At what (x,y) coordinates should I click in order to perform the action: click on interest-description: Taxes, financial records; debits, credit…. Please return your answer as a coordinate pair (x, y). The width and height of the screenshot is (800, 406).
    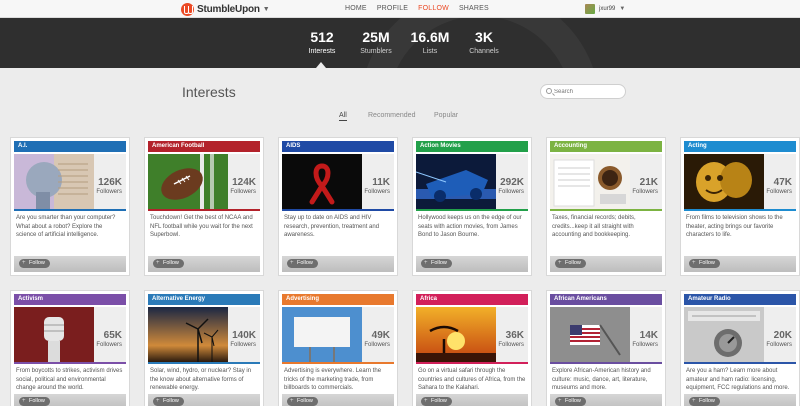
    Looking at the image, I should click on (594, 226).